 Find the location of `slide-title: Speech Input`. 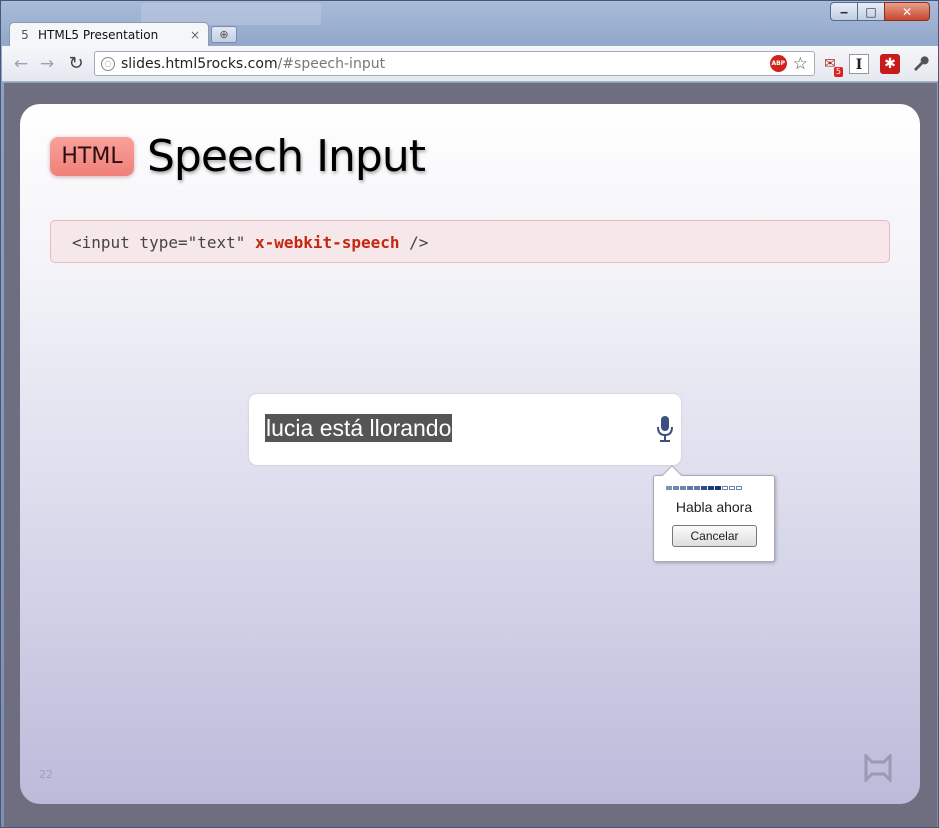

slide-title: Speech Input is located at coordinates (286, 156).